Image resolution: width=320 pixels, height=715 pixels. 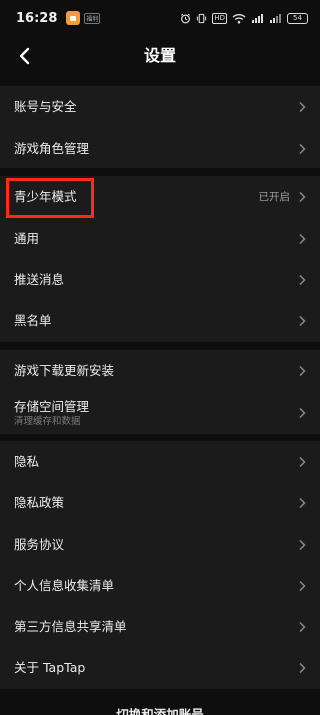 What do you see at coordinates (160, 280) in the screenshot?
I see `settings-item-push-messages: 推送消息` at bounding box center [160, 280].